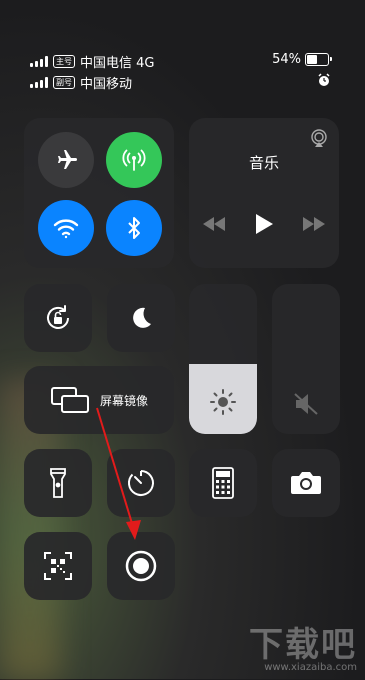 The width and height of the screenshot is (365, 680). I want to click on timer-icon, so click(141, 483).